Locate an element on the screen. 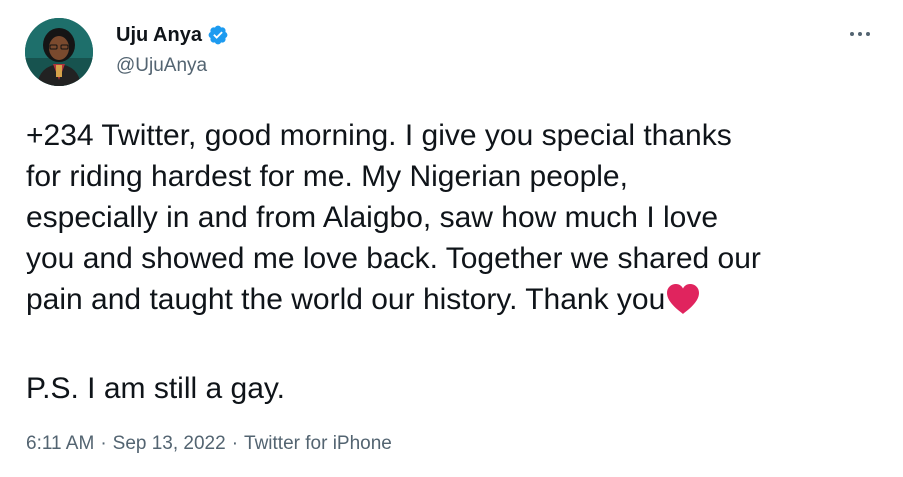  author-name-row: Uju Anya is located at coordinates (172, 35).